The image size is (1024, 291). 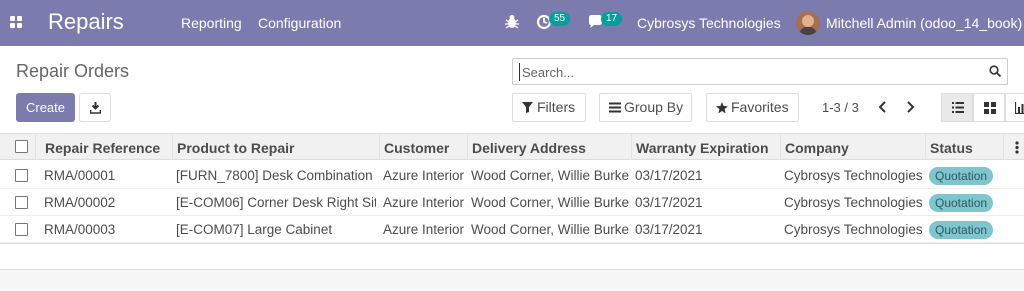 I want to click on table-footer, so click(x=512, y=256).